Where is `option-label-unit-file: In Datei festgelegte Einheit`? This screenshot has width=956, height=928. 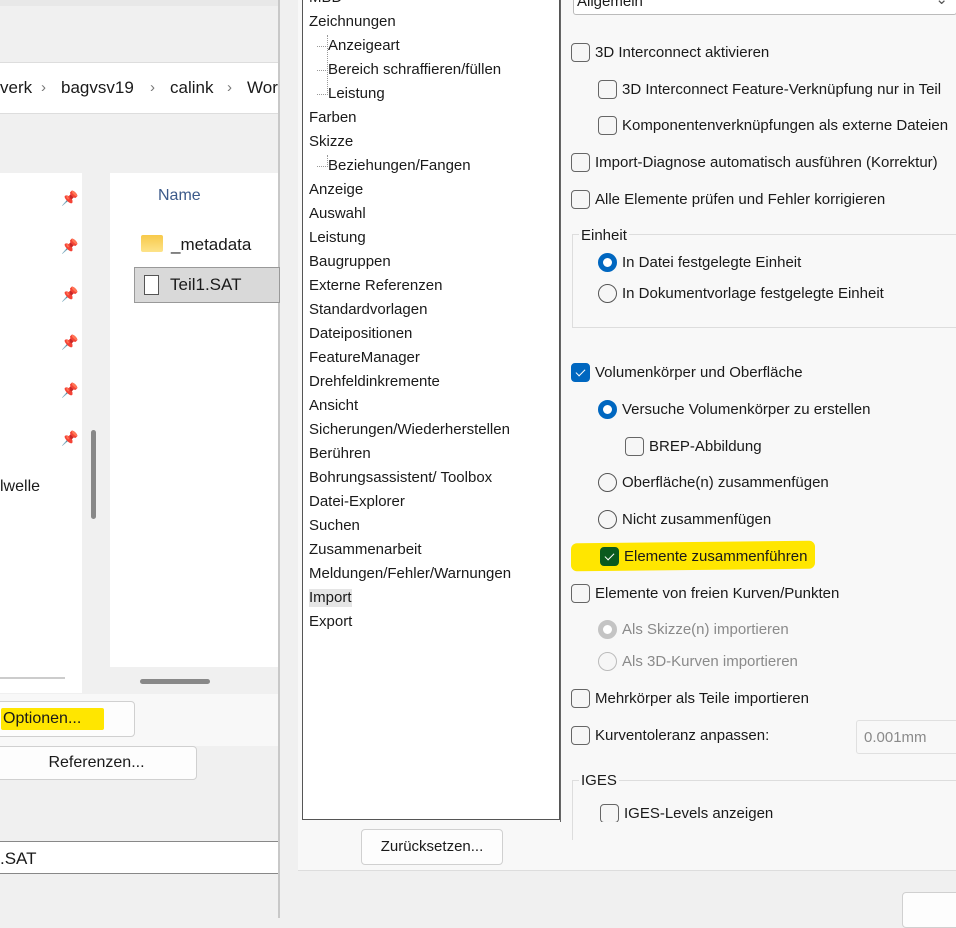
option-label-unit-file: In Datei festgelegte Einheit is located at coordinates (712, 262).